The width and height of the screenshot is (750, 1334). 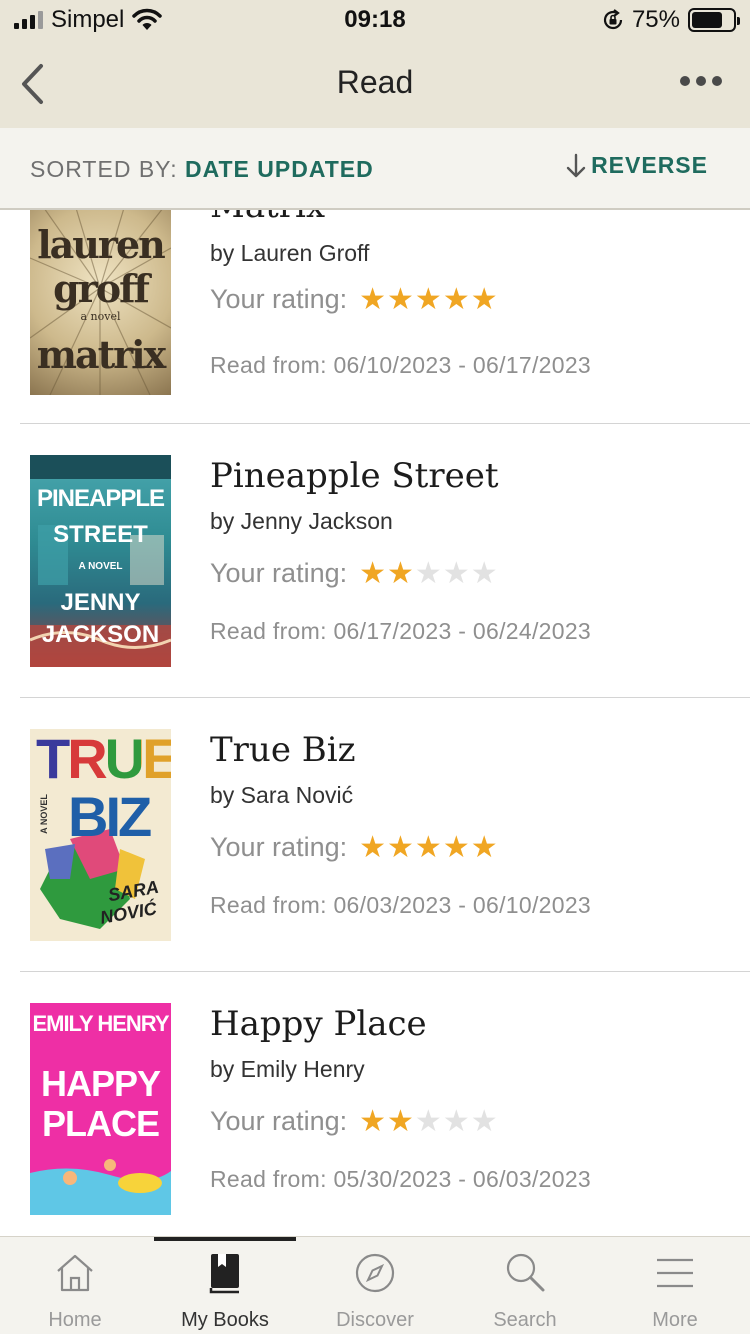 I want to click on home-icon, so click(x=75, y=1273).